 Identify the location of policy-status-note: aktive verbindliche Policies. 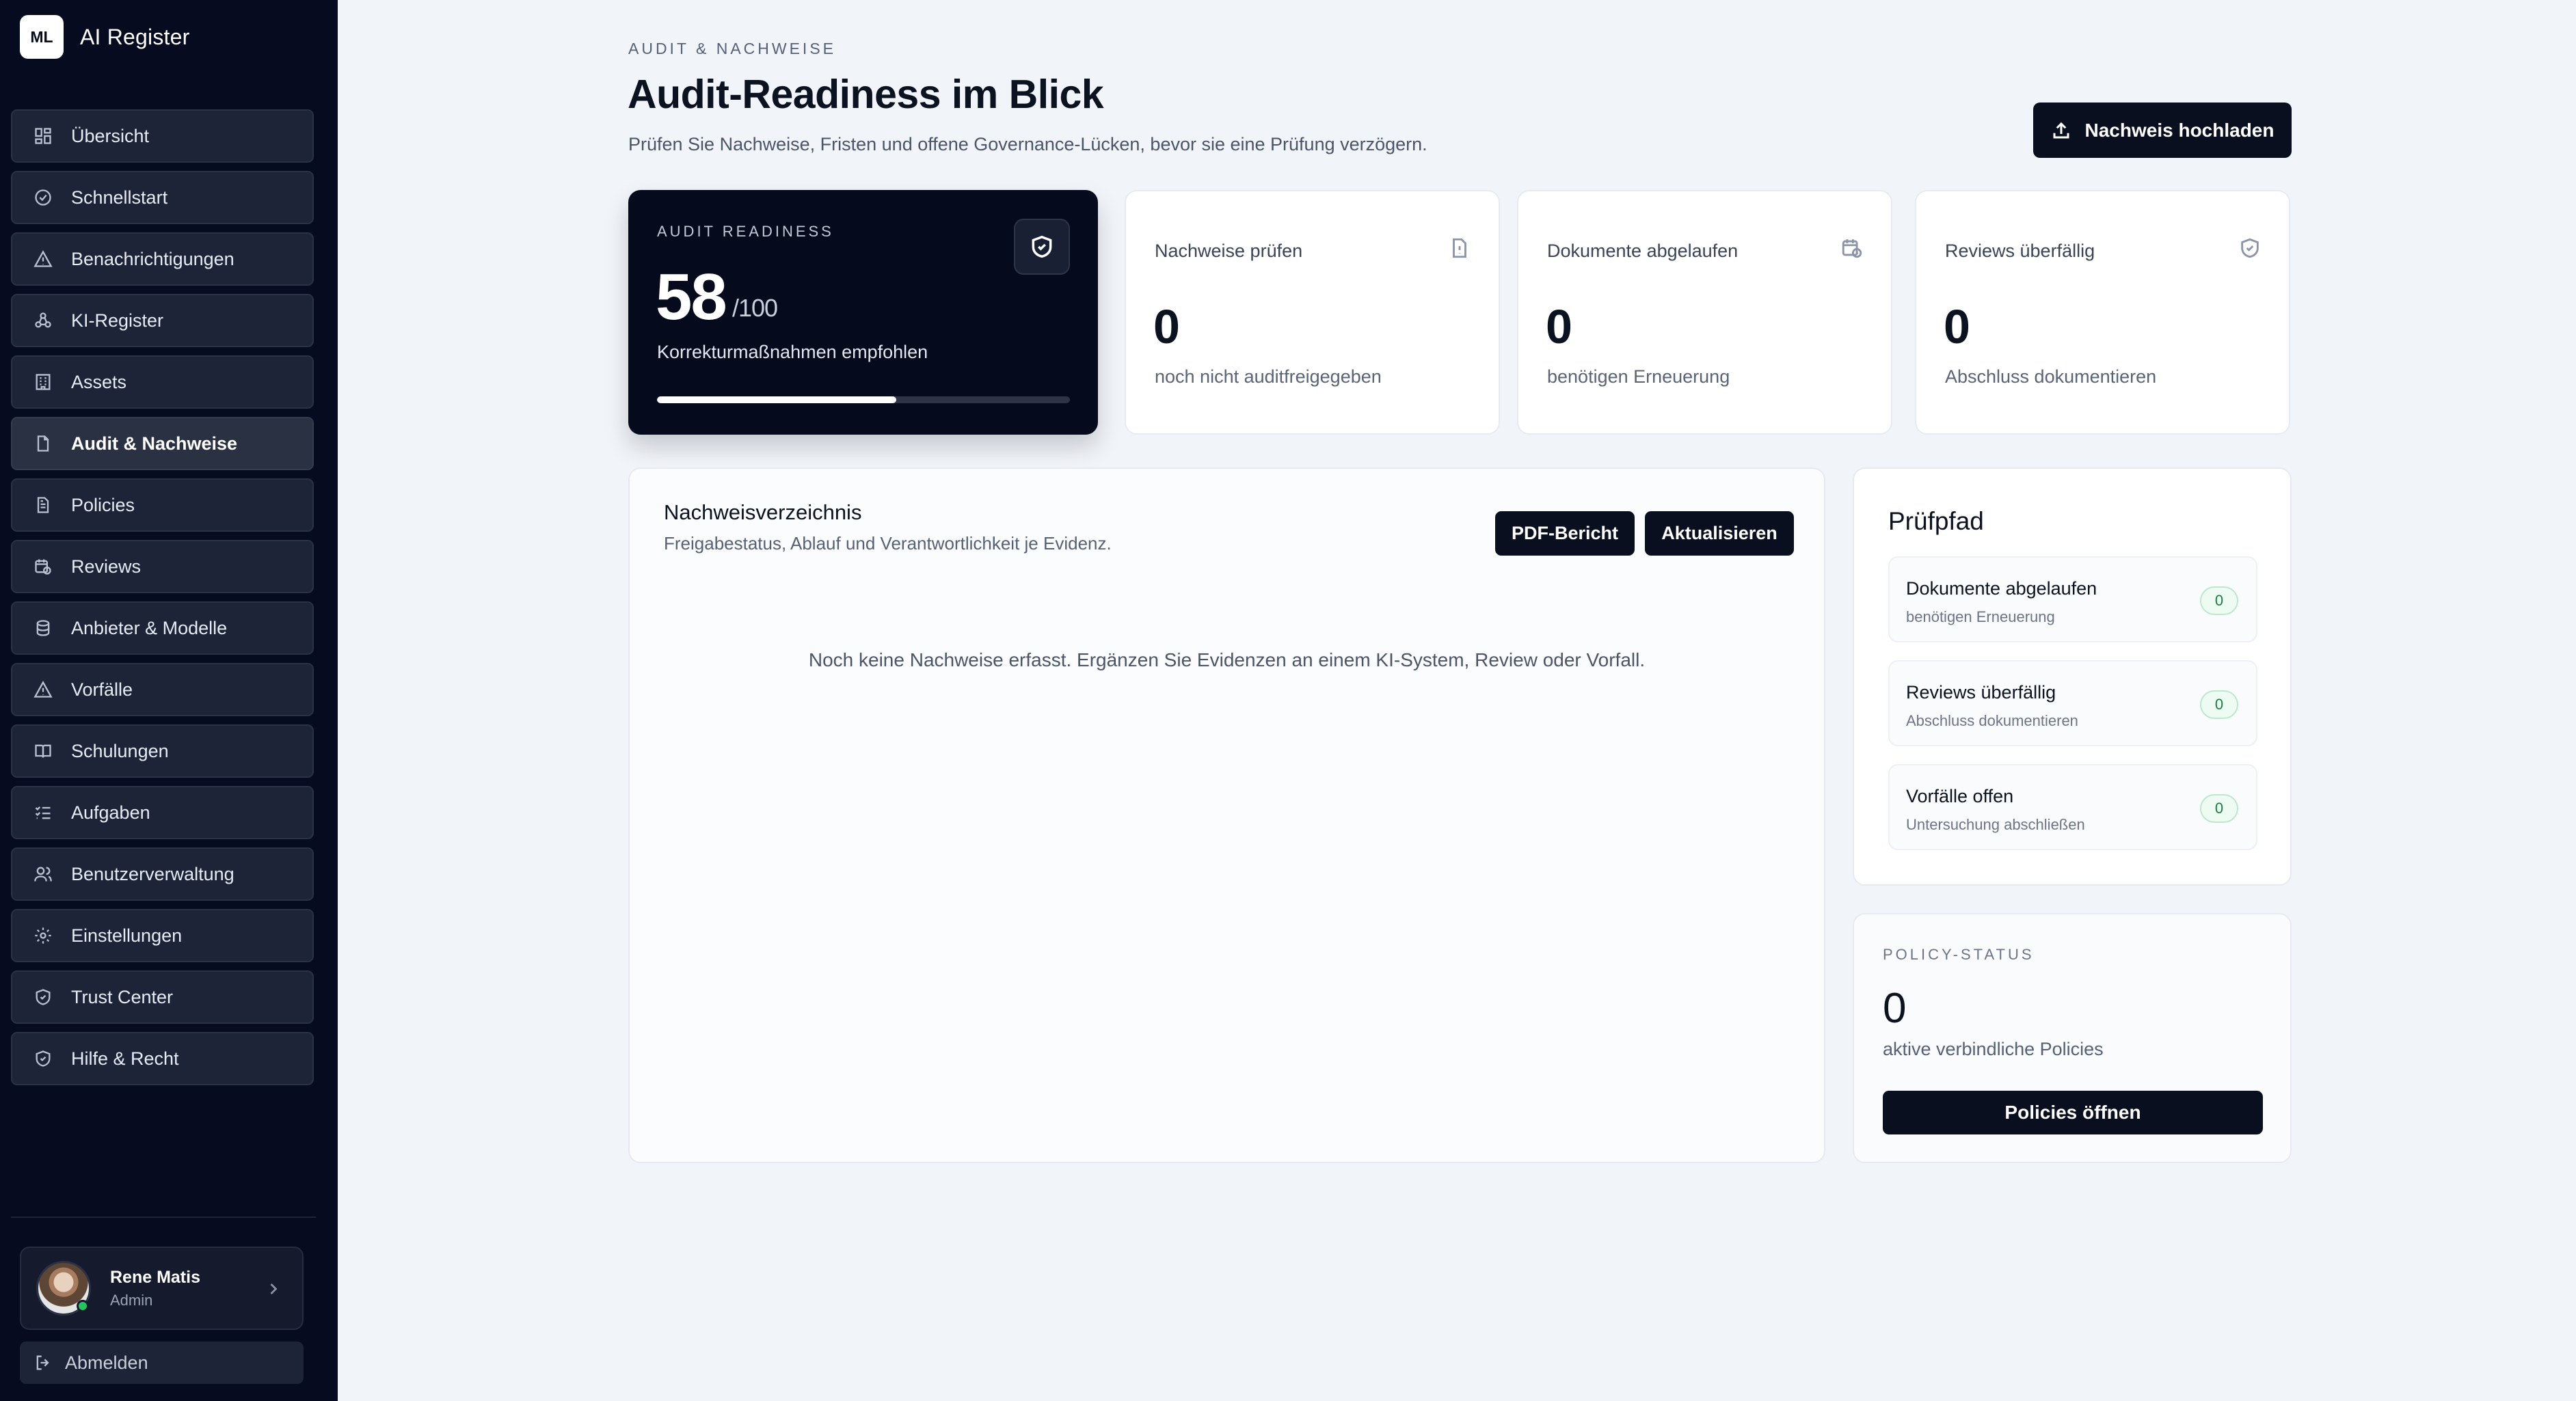
(1993, 1049).